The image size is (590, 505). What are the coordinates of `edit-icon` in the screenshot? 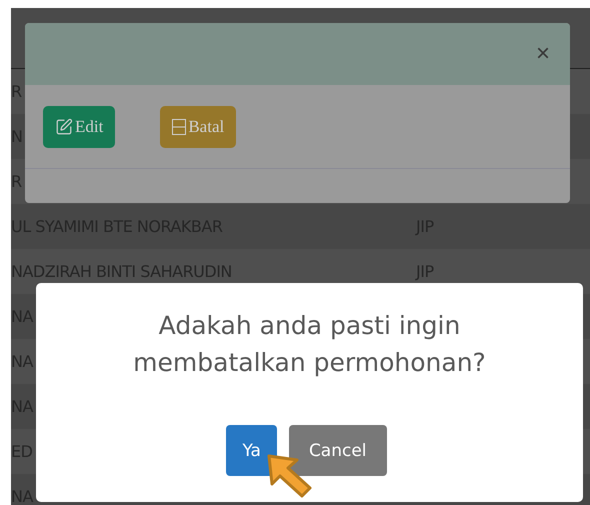 It's located at (64, 127).